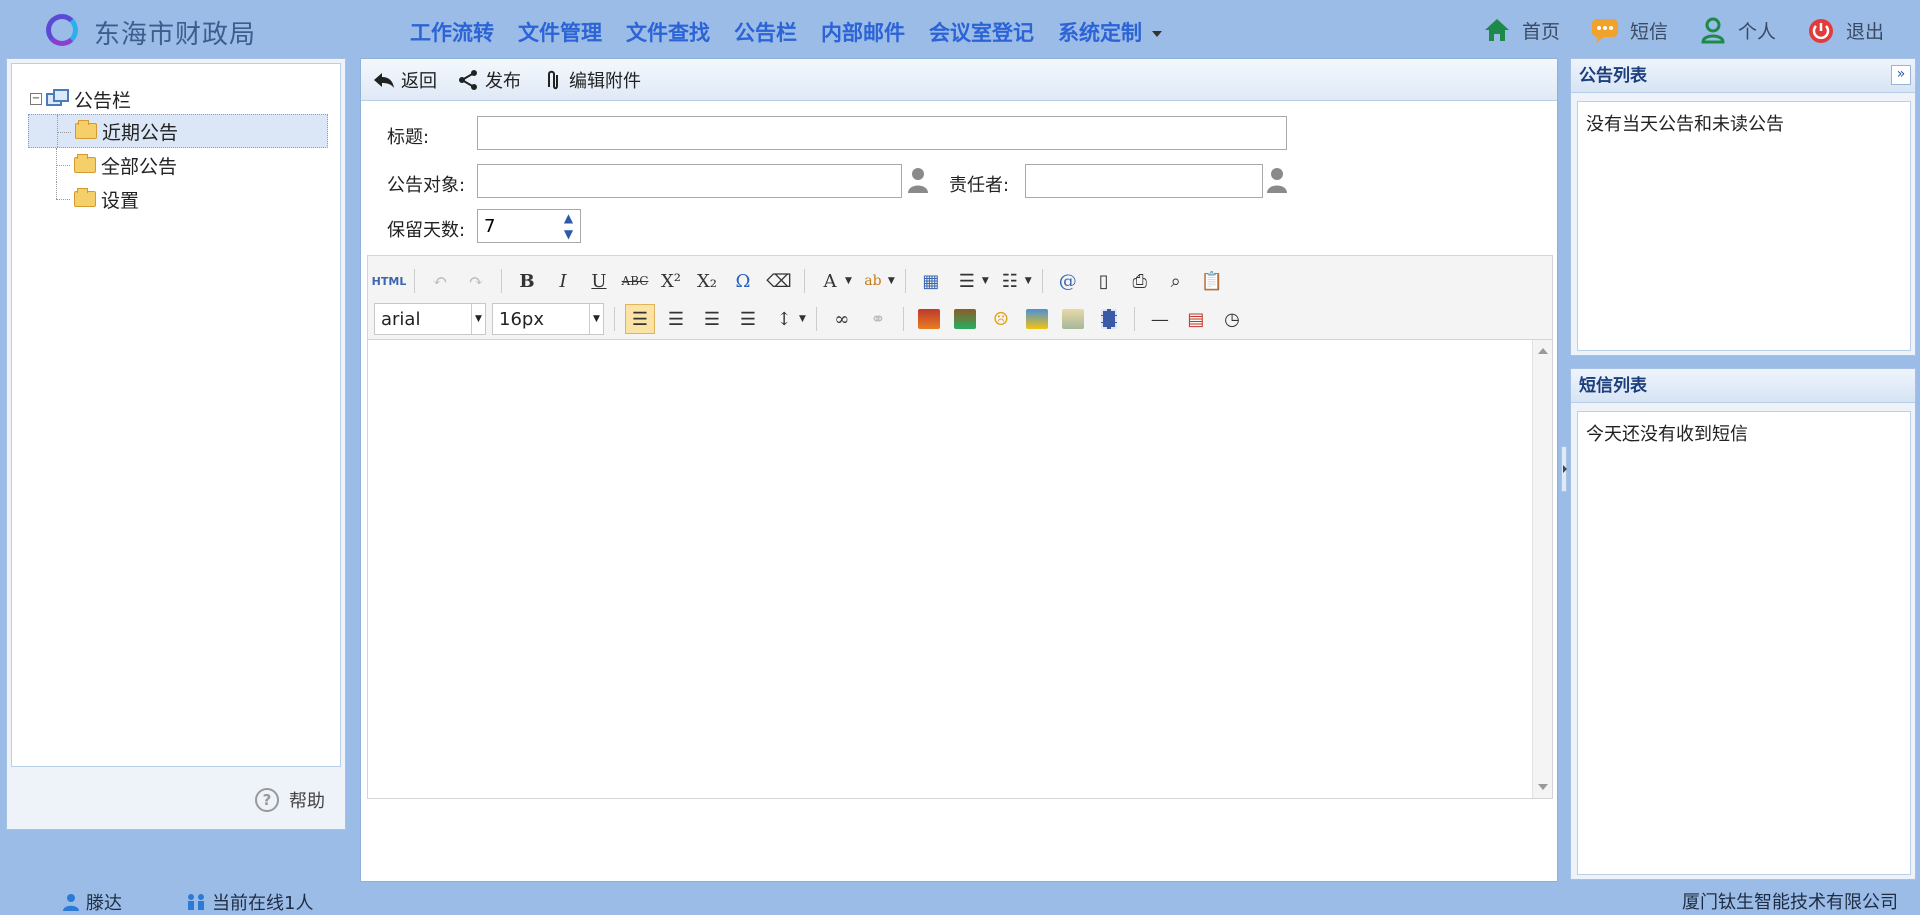 This screenshot has width=1920, height=915. Describe the element at coordinates (965, 319) in the screenshot. I see `insert-image-icon` at that location.